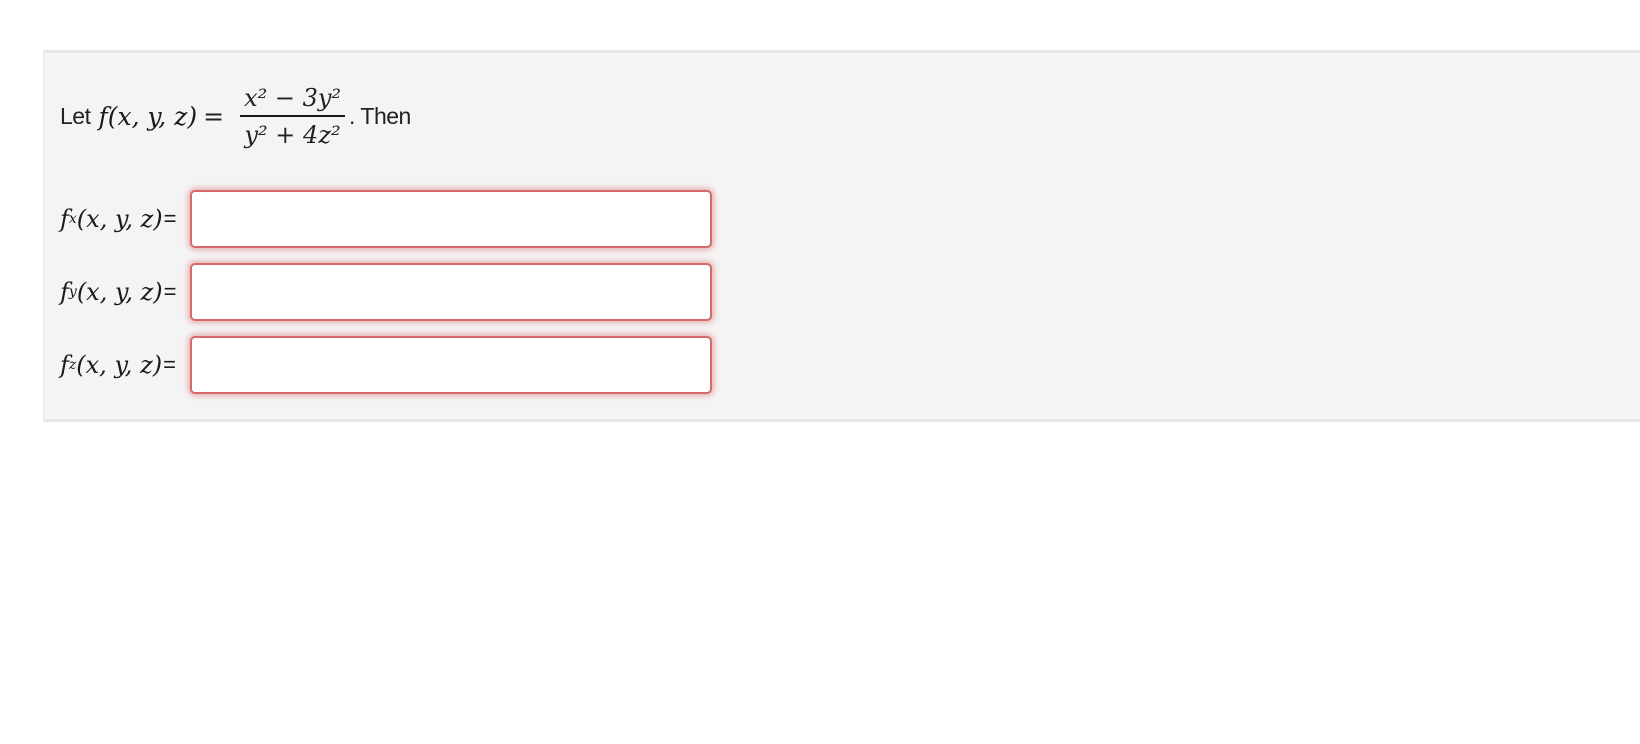 The image size is (1640, 744). What do you see at coordinates (380, 115) in the screenshot?
I see `then-text: . Then` at bounding box center [380, 115].